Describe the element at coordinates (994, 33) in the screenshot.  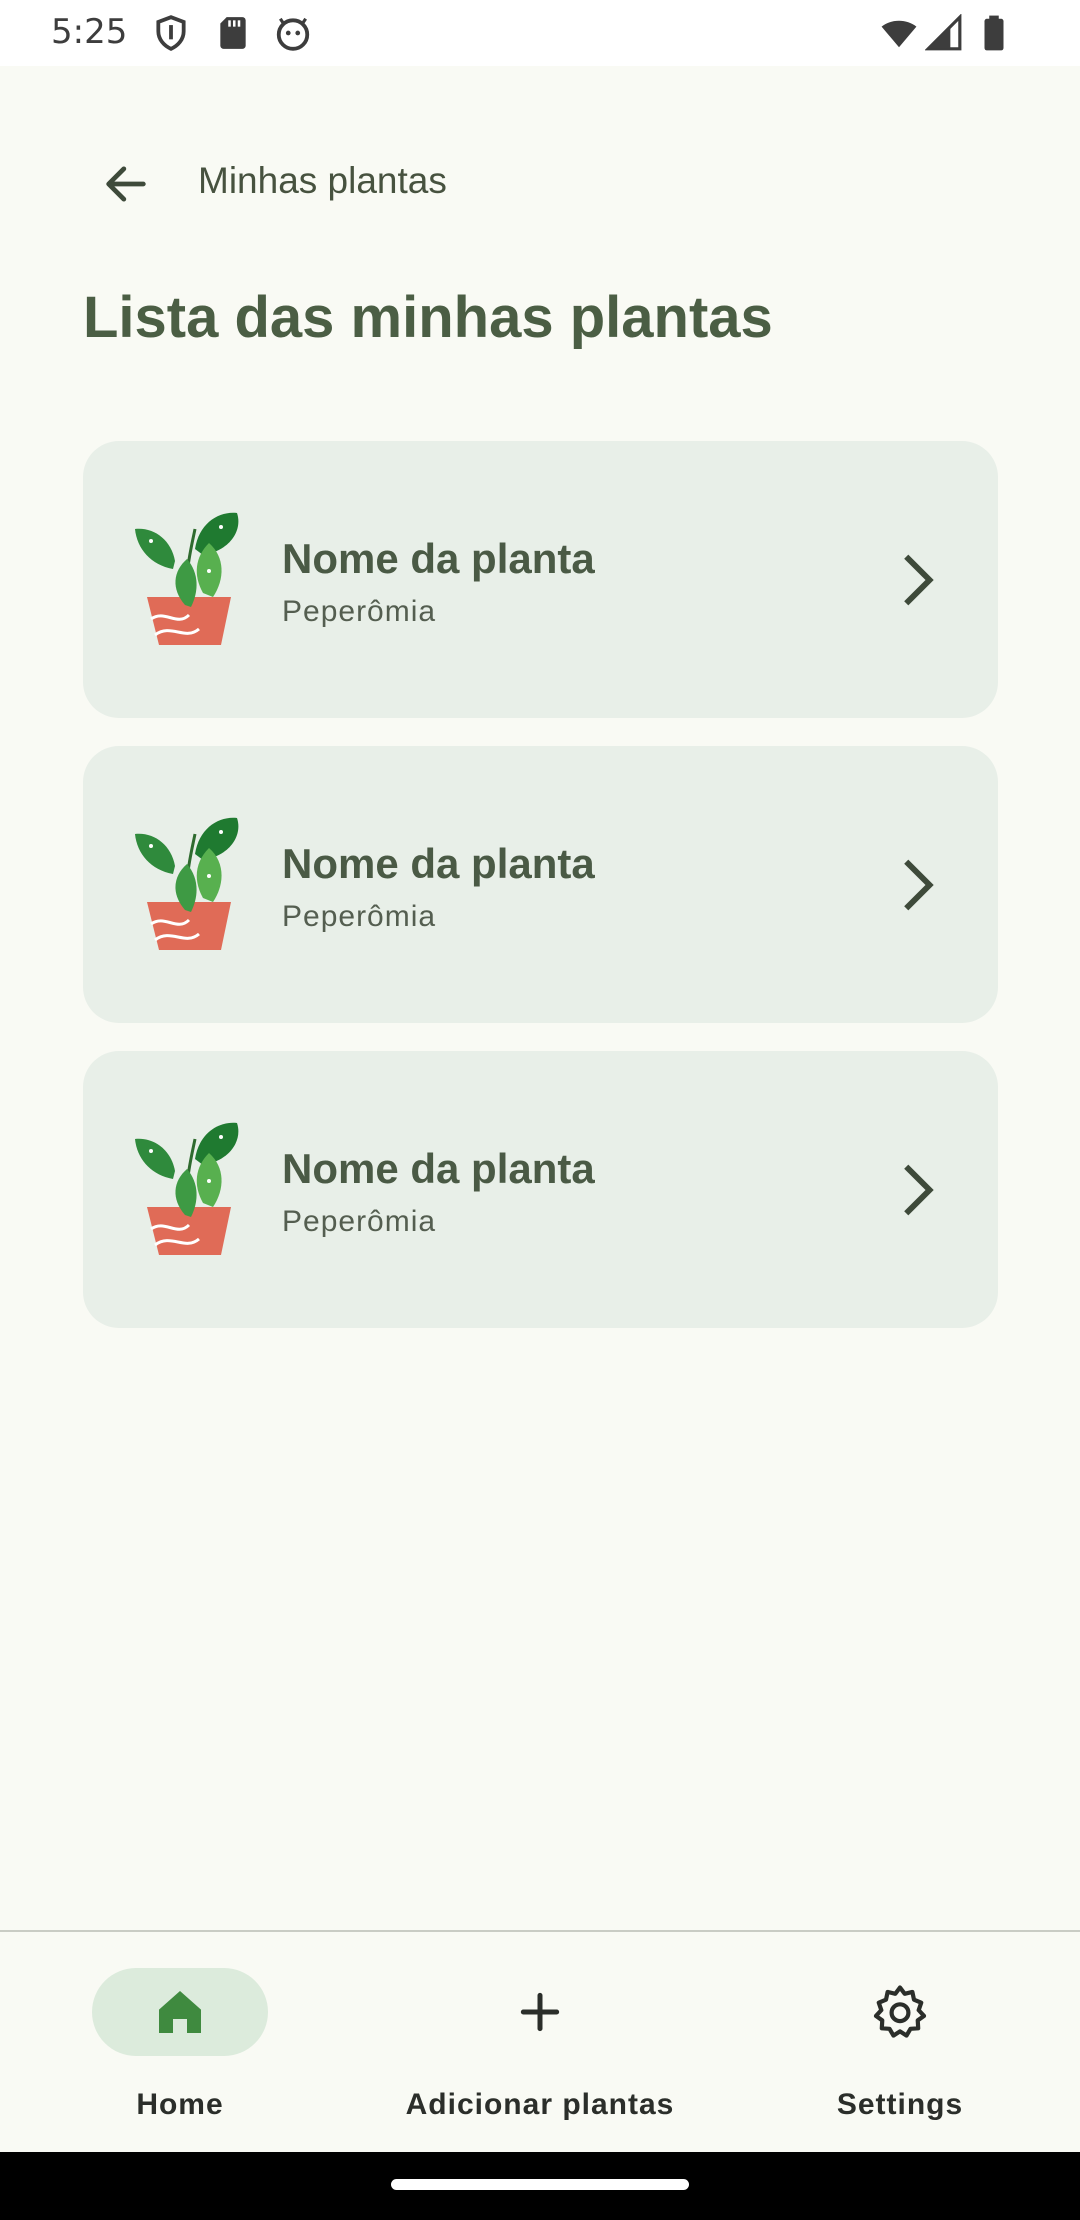
I see `battery-icon` at that location.